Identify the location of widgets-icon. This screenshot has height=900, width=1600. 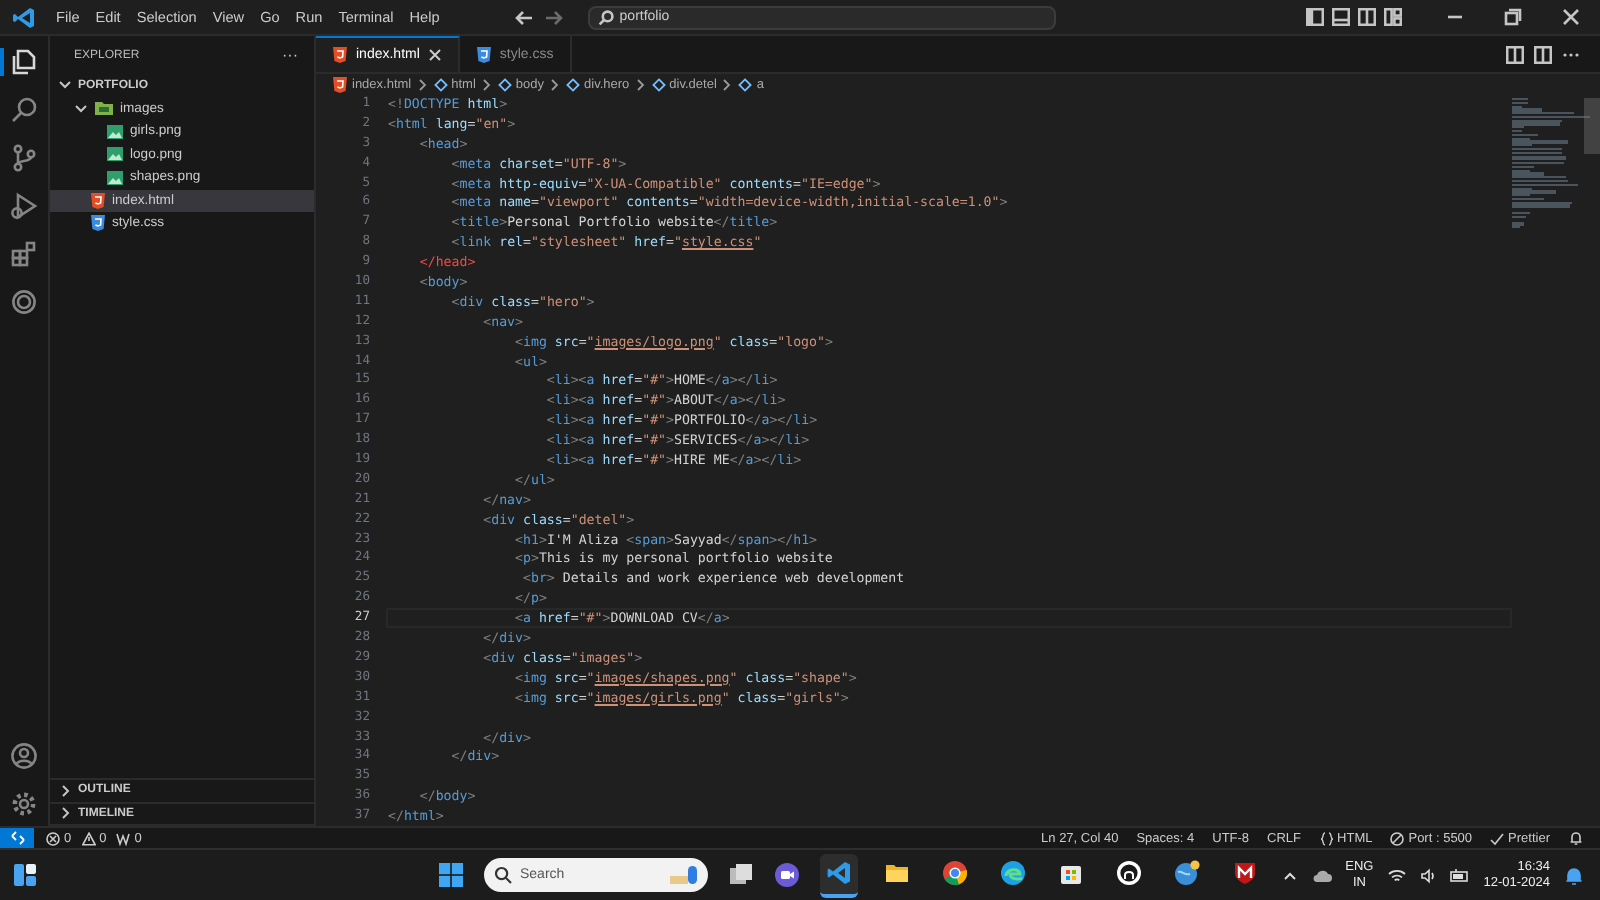
(25, 875).